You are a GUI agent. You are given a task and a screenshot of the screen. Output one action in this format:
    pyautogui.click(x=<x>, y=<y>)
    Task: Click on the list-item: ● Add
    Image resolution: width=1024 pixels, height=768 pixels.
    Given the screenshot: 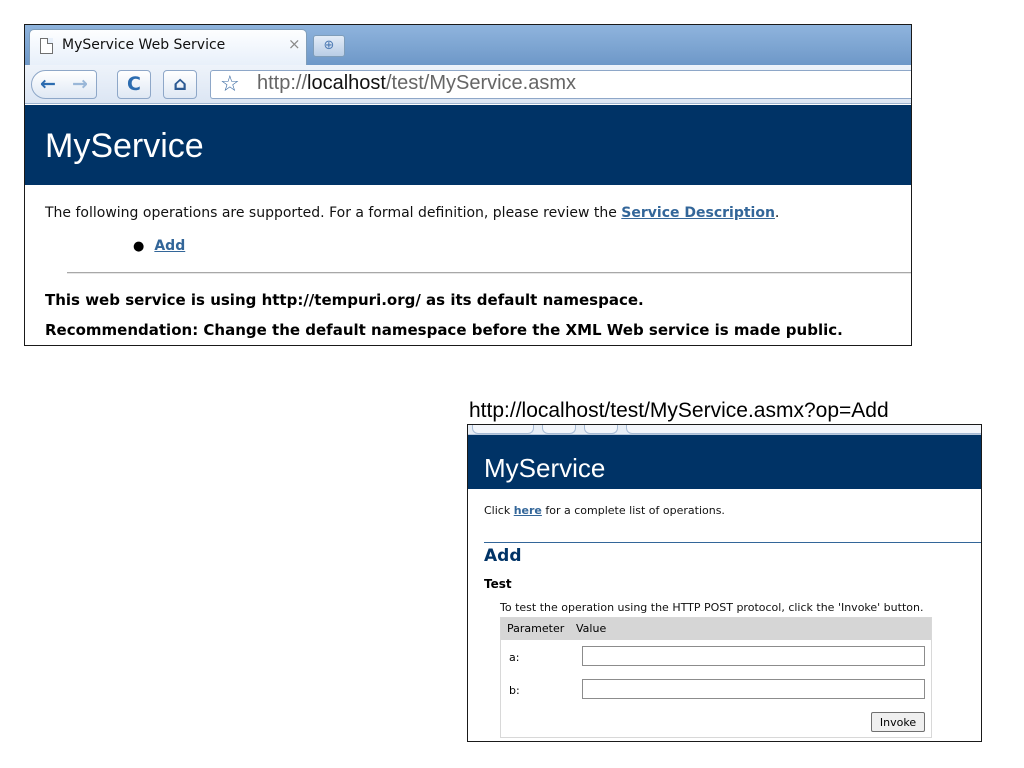 What is the action you would take?
    pyautogui.click(x=159, y=246)
    